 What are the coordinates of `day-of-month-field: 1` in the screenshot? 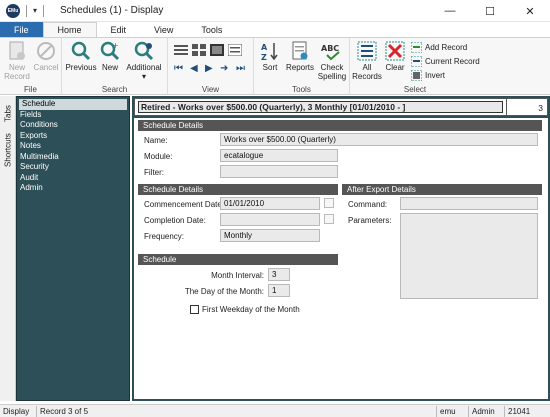 It's located at (279, 290).